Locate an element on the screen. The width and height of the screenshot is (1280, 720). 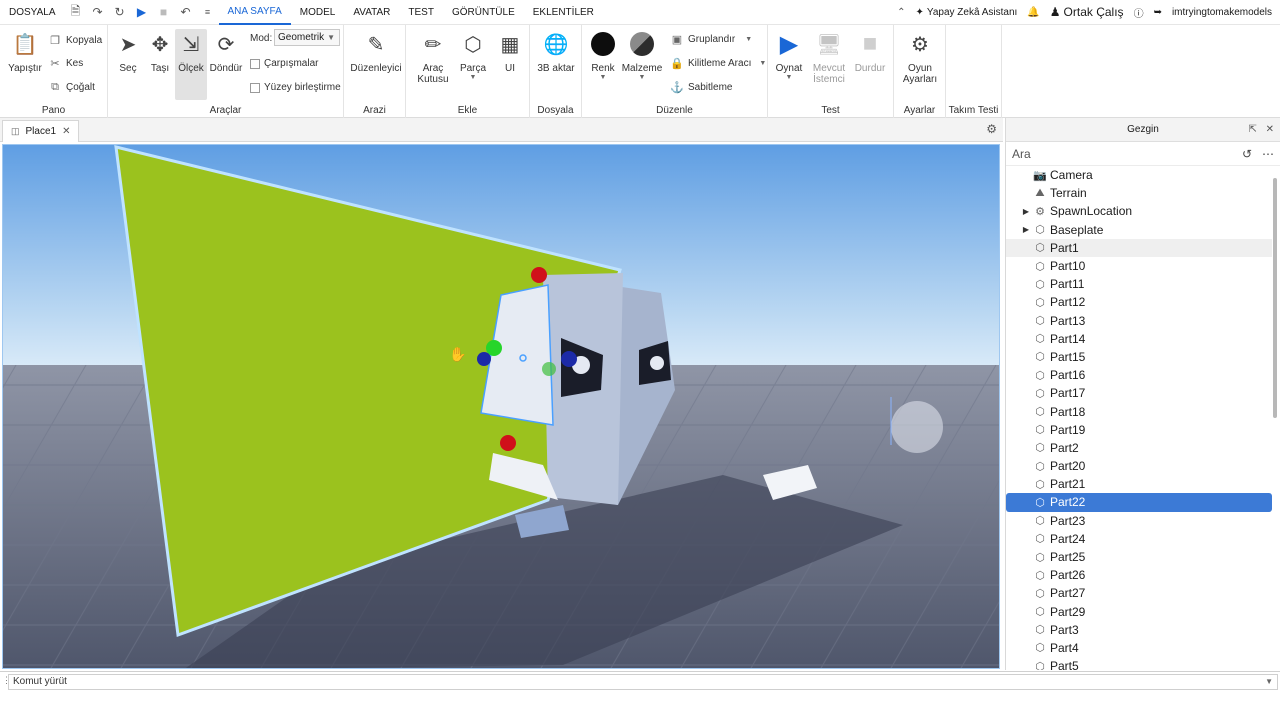
new-file-icon: 🗎 is located at coordinates (76, 12).